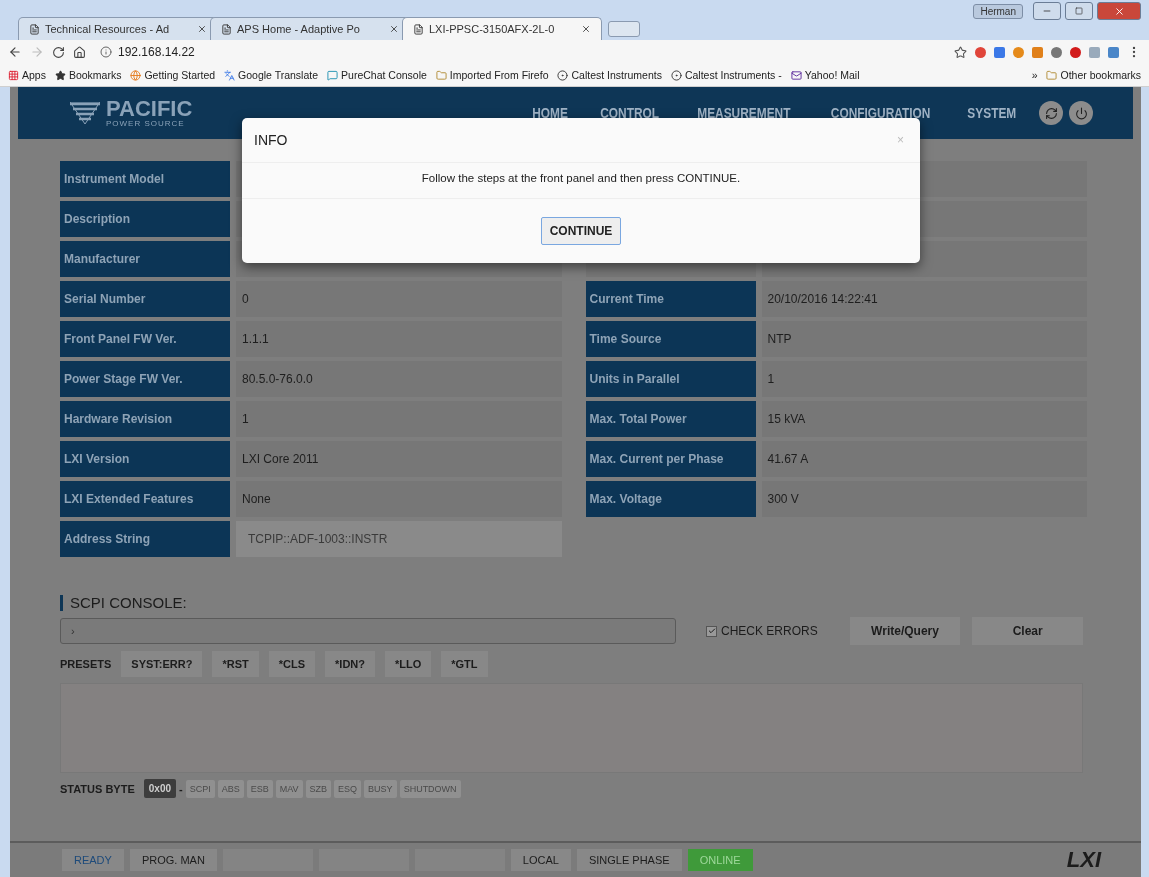  Describe the element at coordinates (79, 52) in the screenshot. I see `home-icon` at that location.